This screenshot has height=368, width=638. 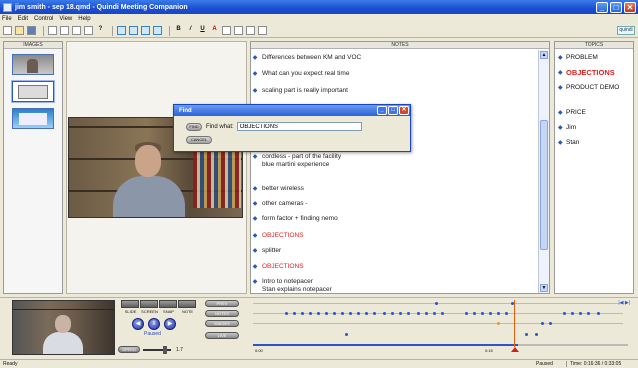 I want to click on speed-slider, so click(x=157, y=349).